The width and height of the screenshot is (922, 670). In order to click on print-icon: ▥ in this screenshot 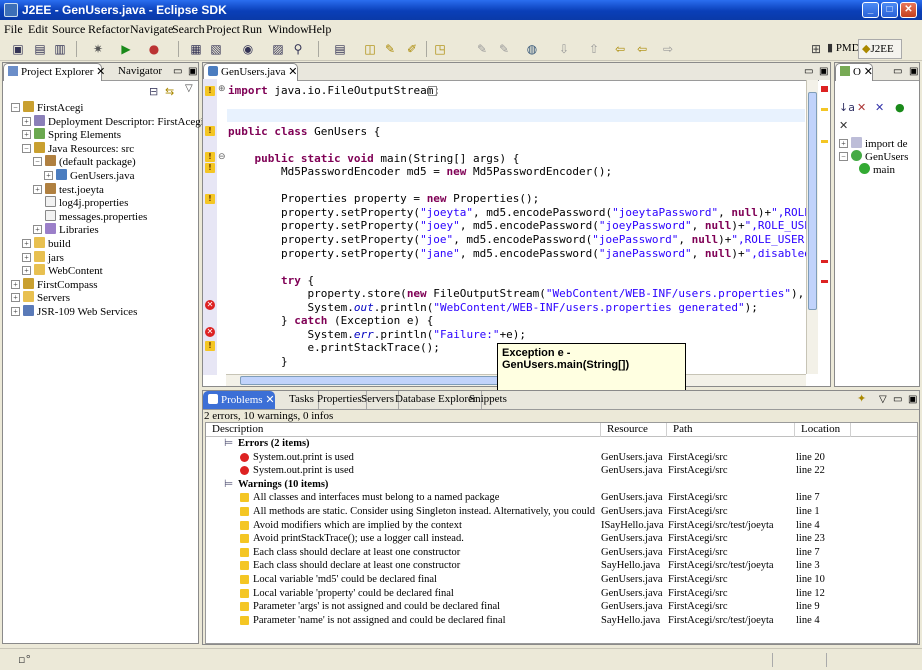, I will do `click(60, 49)`.